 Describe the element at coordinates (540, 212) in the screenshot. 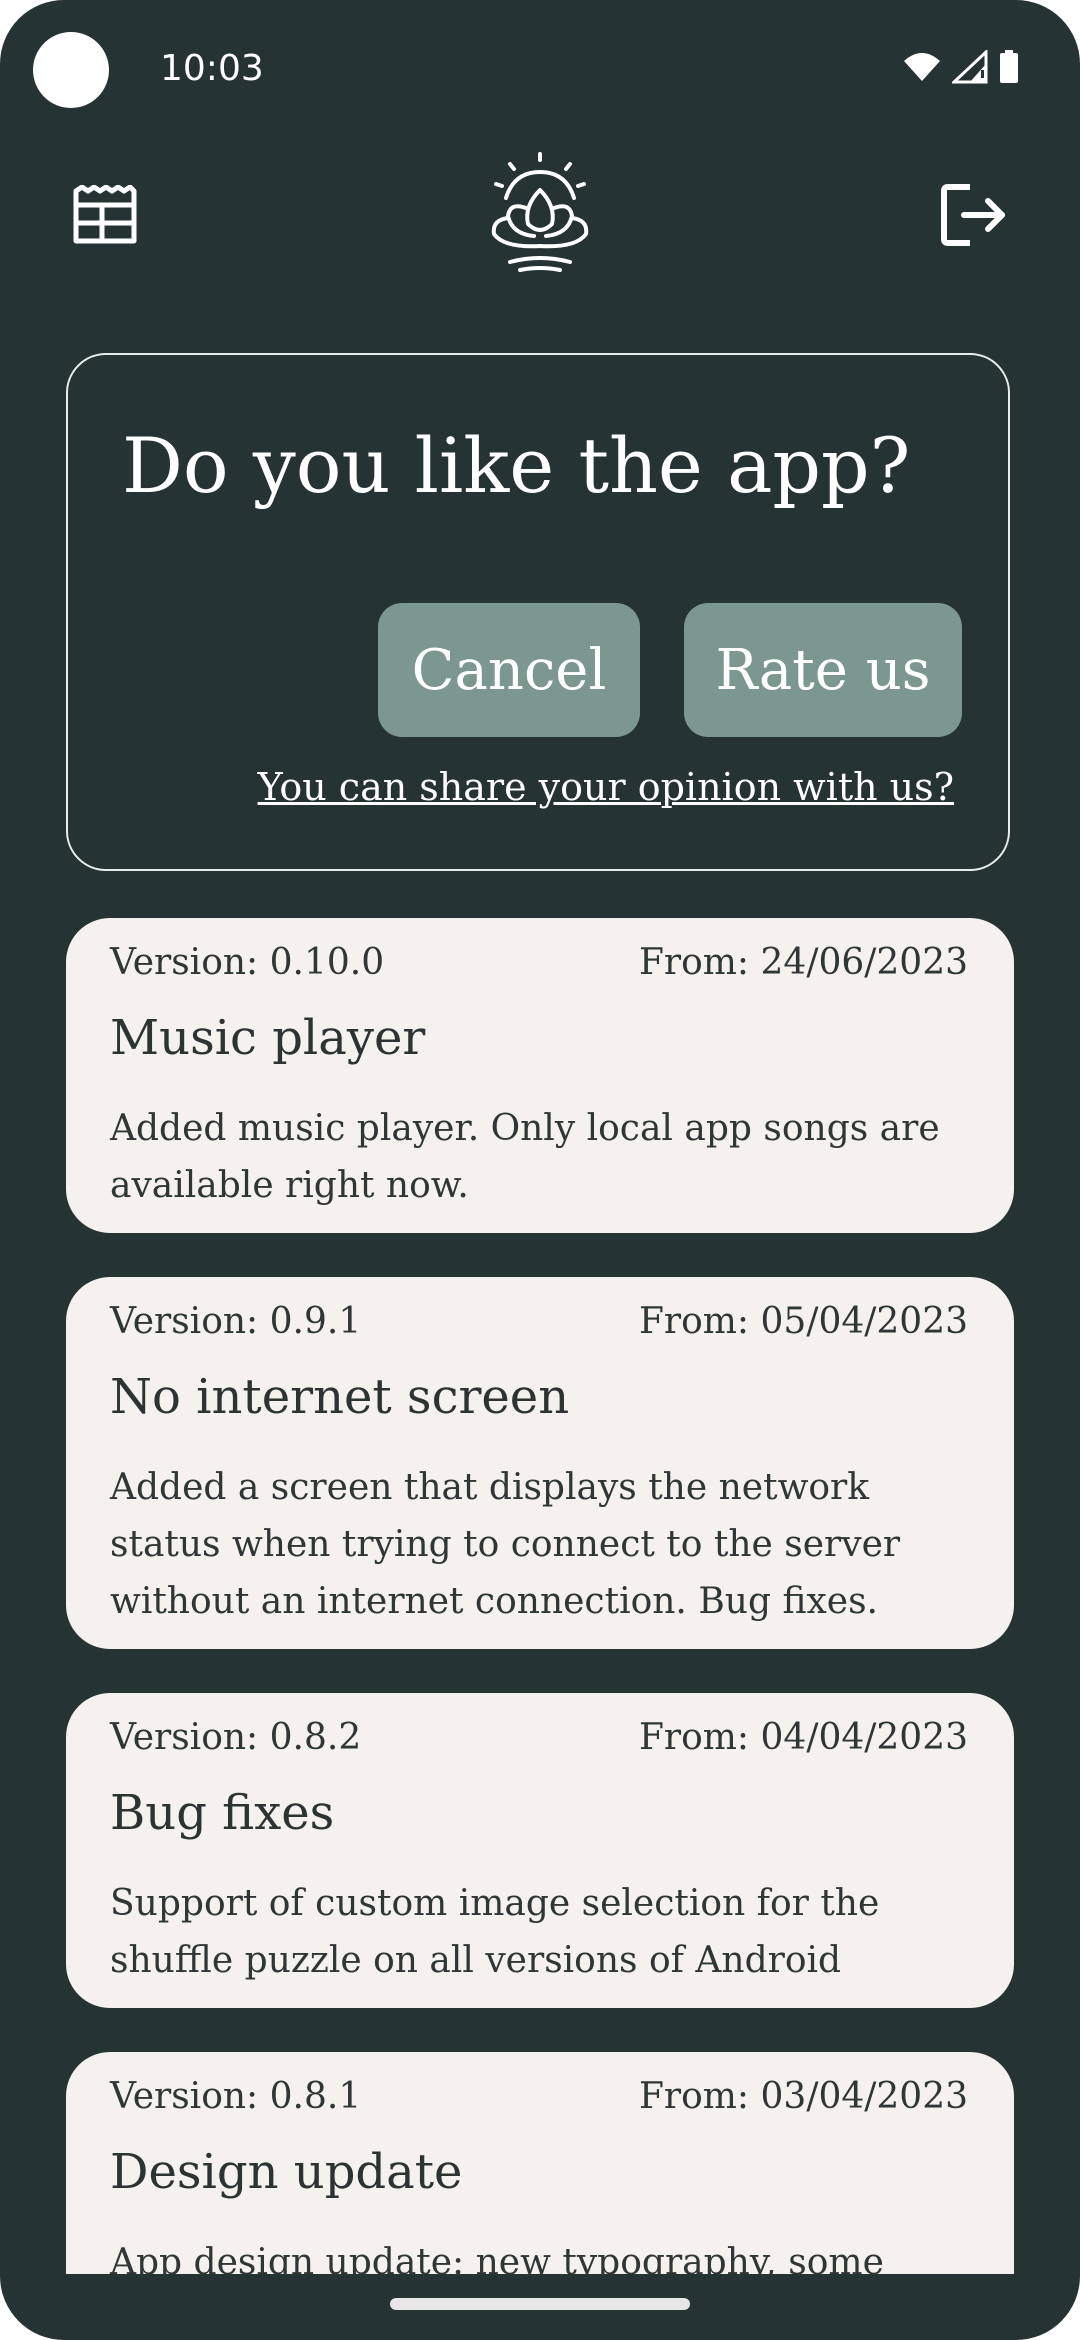

I see `lotus-icon` at that location.